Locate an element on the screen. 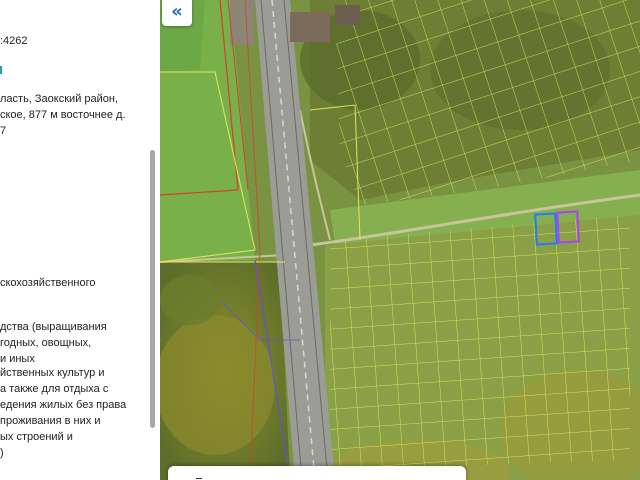 The width and height of the screenshot is (640, 480). permitted-use-line: и иных is located at coordinates (17, 359).